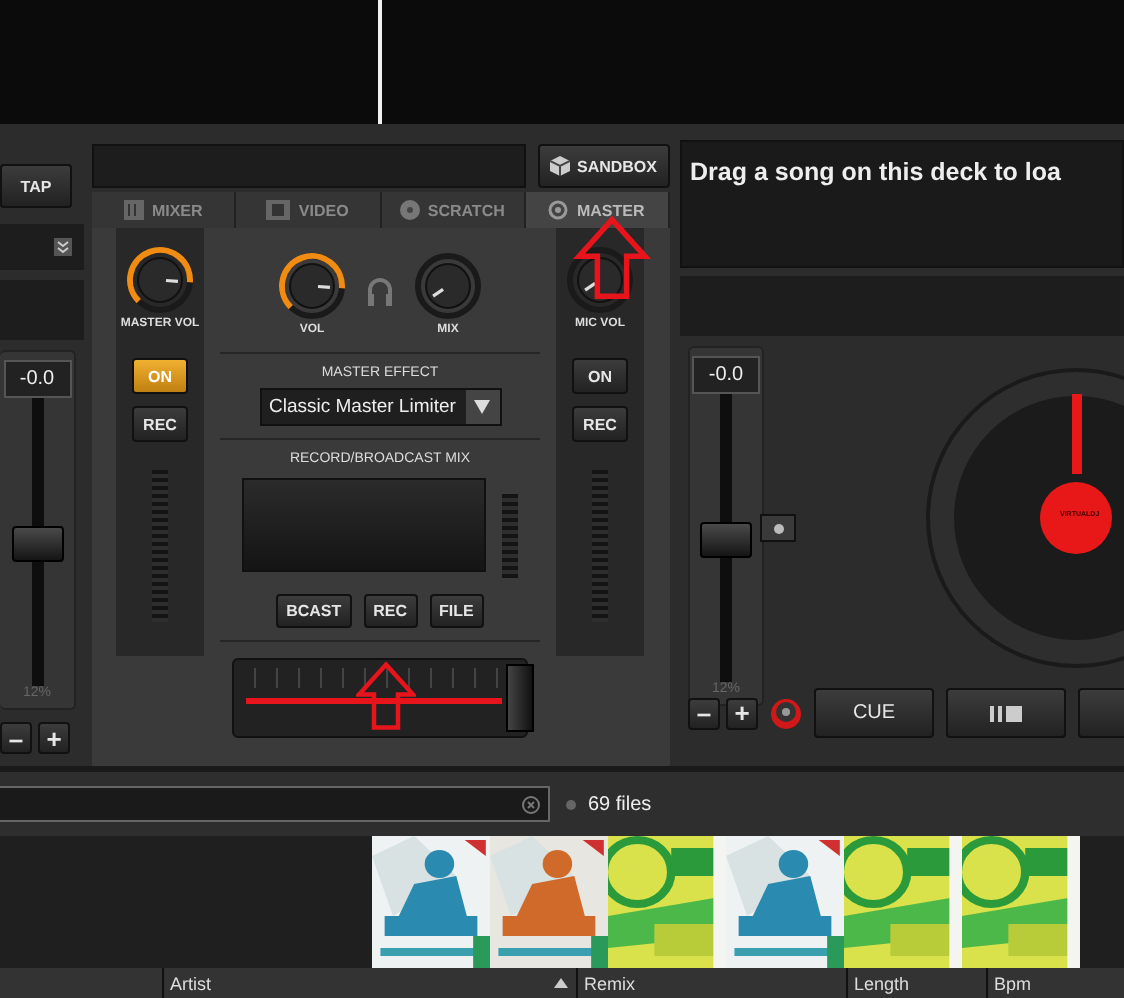 The width and height of the screenshot is (1124, 998). I want to click on dot-icon, so click(778, 528).